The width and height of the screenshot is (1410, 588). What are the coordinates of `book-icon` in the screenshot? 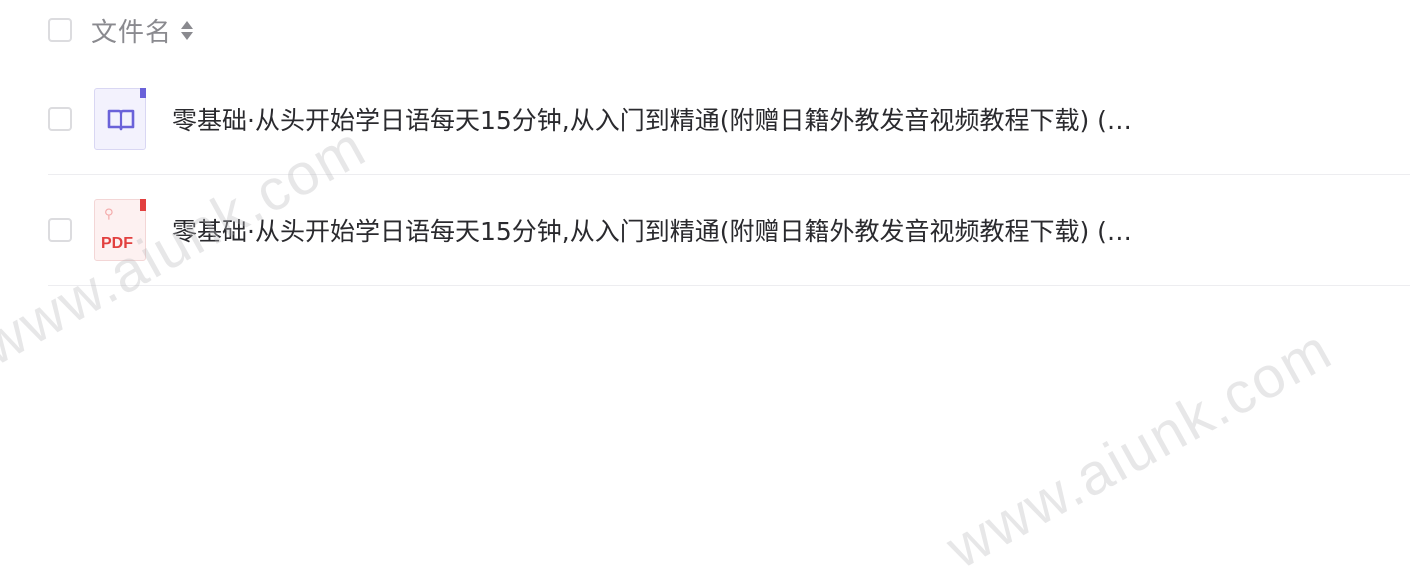 It's located at (120, 119).